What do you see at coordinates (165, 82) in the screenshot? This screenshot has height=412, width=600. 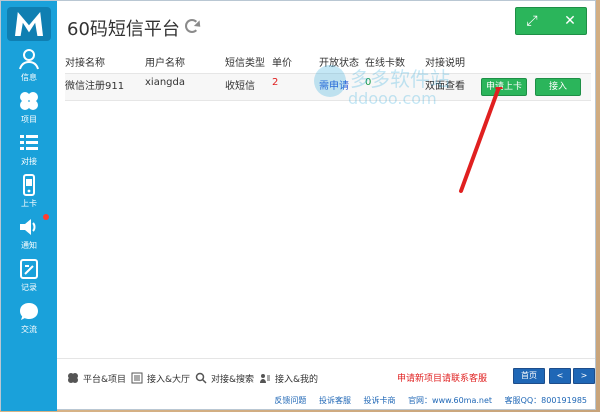 I see `cell-user: xiangda` at bounding box center [165, 82].